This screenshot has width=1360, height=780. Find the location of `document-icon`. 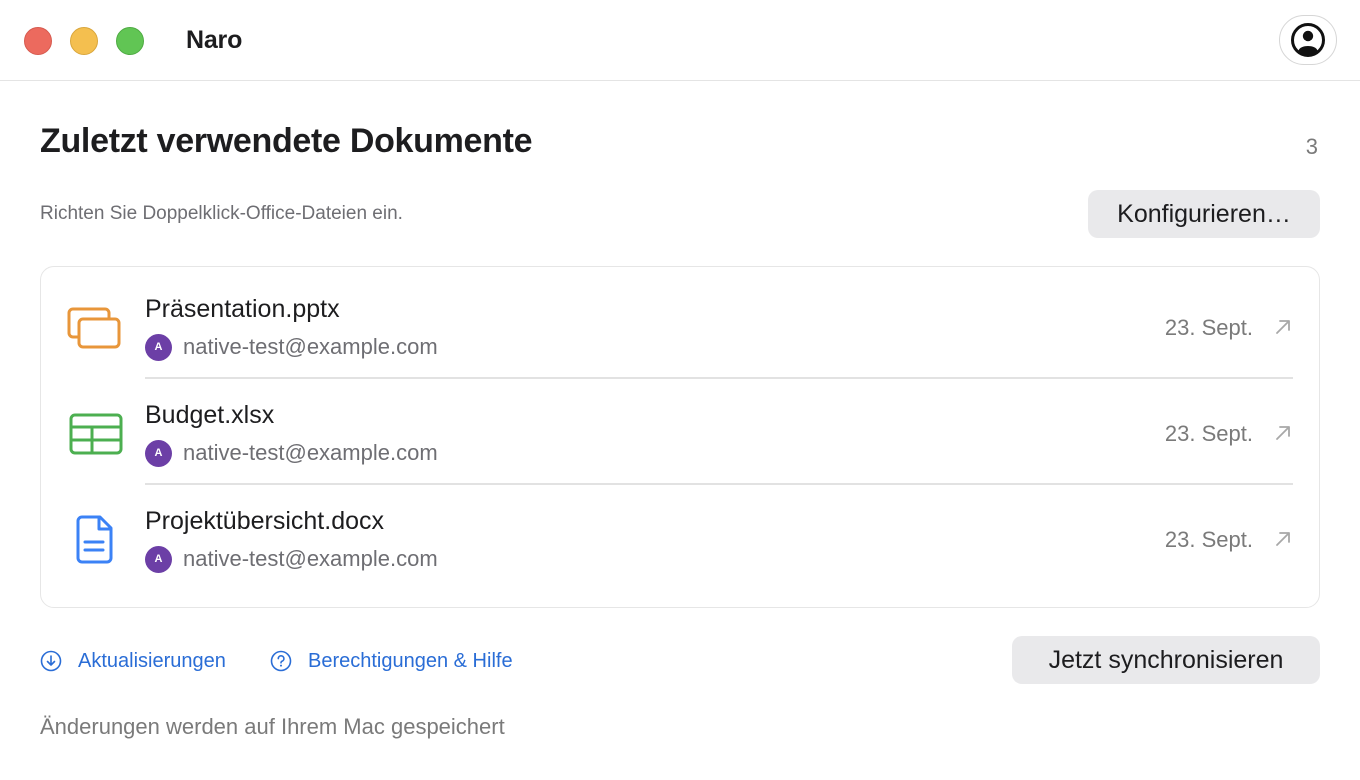

document-icon is located at coordinates (94, 539).